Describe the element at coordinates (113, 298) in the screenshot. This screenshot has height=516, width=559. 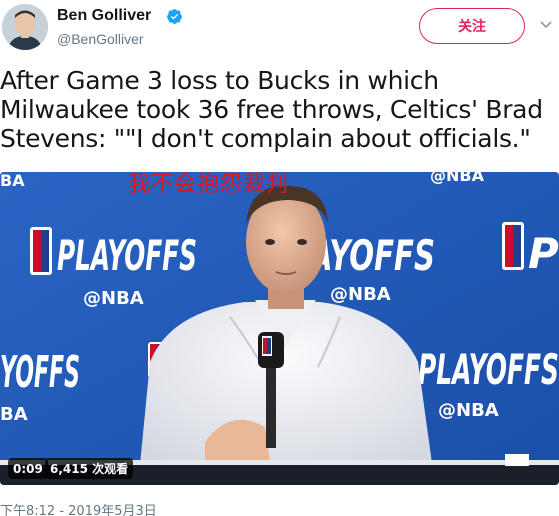
I see `backdrop-wordmark-nba-1: @NBA` at that location.